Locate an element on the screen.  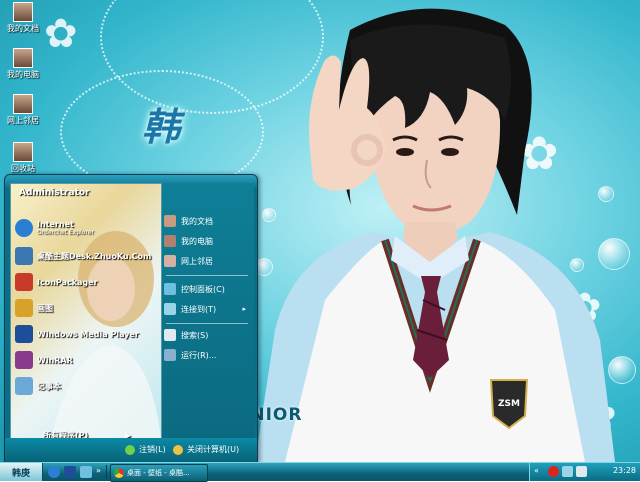
desktop-icon-label: 我的电脑 is located at coordinates (23, 74).